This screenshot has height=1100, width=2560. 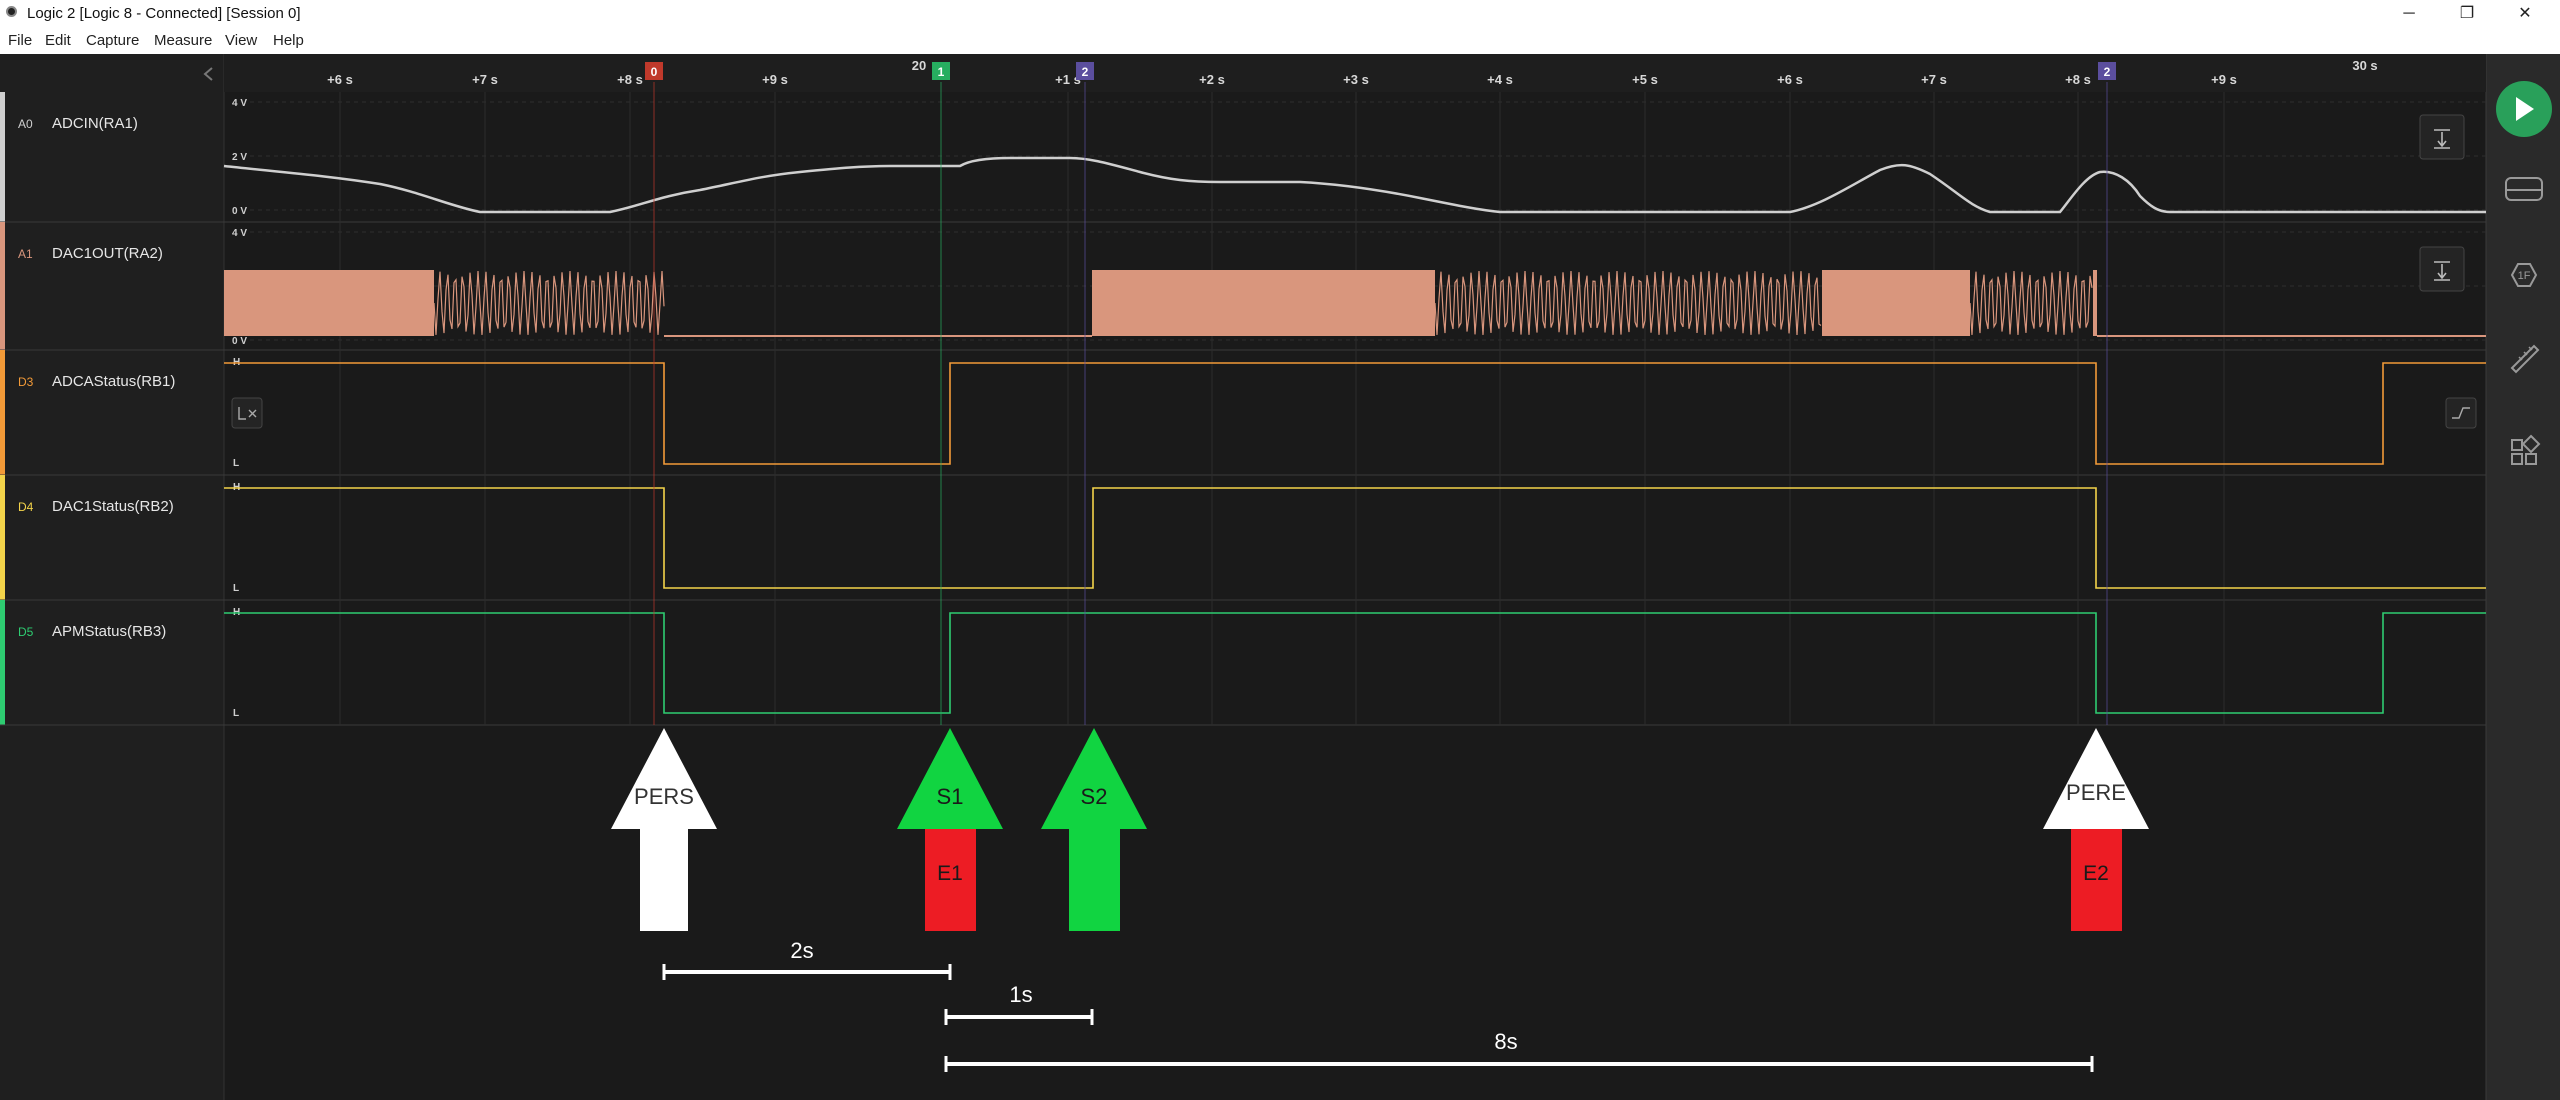 What do you see at coordinates (919, 65) in the screenshot?
I see `timeline-major-label: 20` at bounding box center [919, 65].